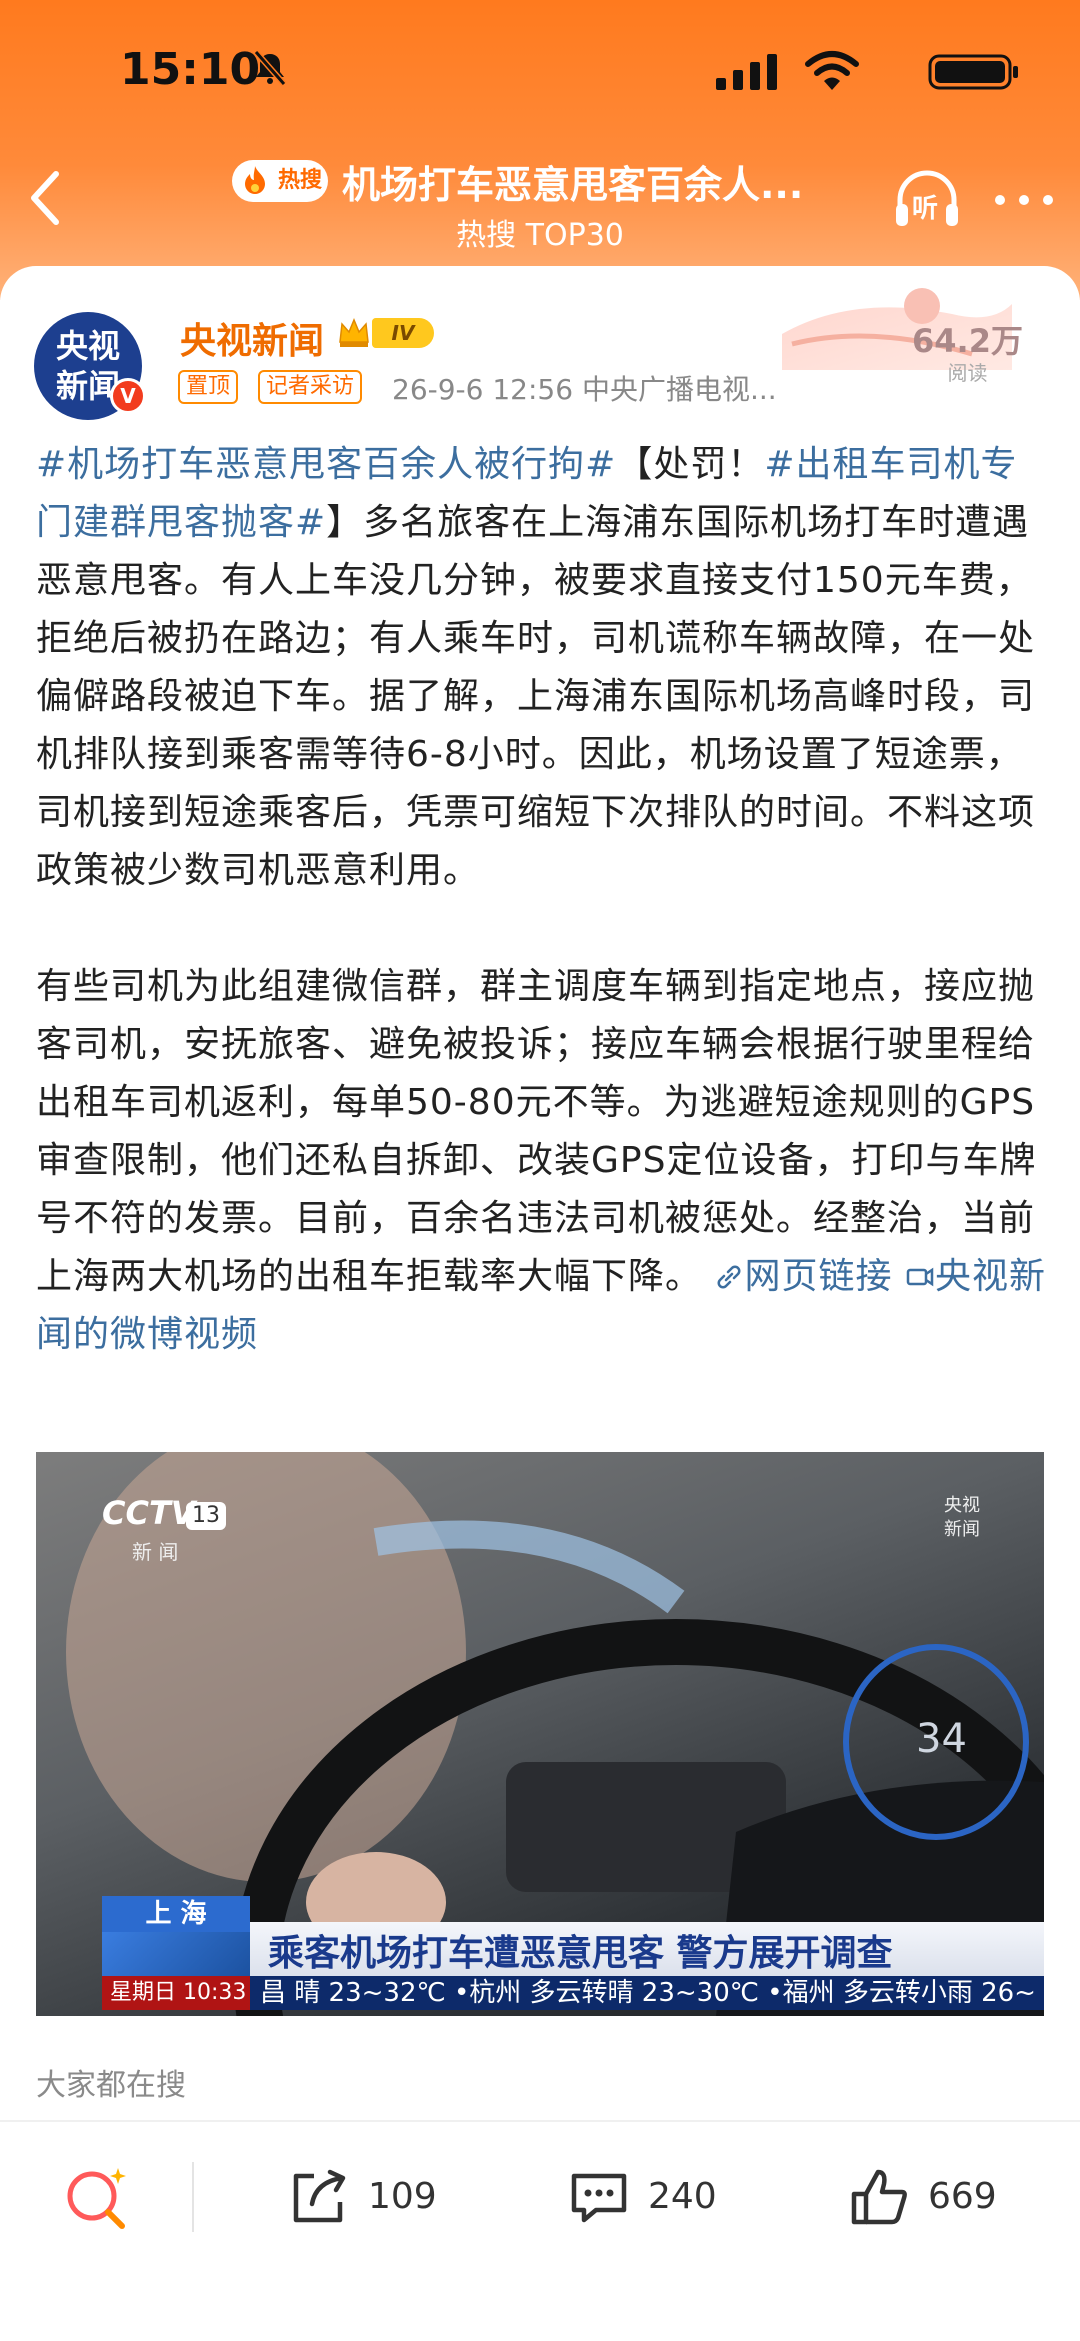 The width and height of the screenshot is (1080, 2341). I want to click on toolbar-divider, so click(193, 2197).